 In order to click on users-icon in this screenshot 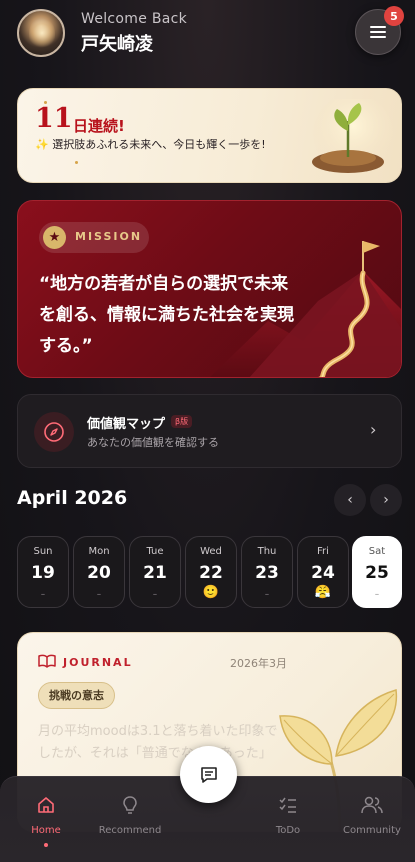, I will do `click(372, 805)`.